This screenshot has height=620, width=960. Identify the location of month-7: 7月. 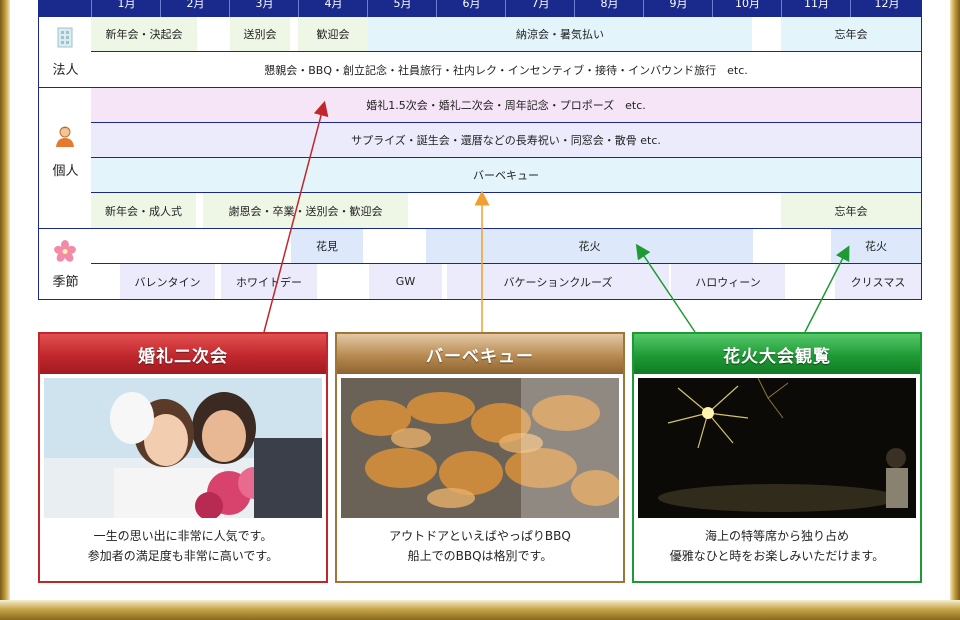
(540, 8).